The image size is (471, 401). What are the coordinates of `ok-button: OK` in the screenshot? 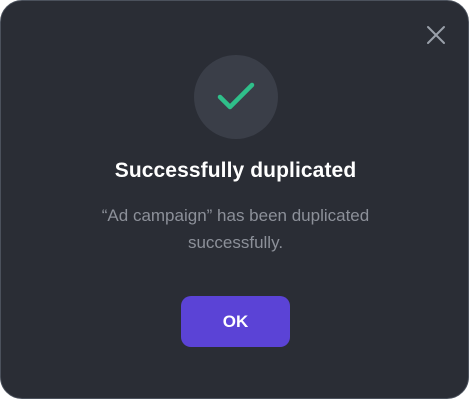 It's located at (235, 321).